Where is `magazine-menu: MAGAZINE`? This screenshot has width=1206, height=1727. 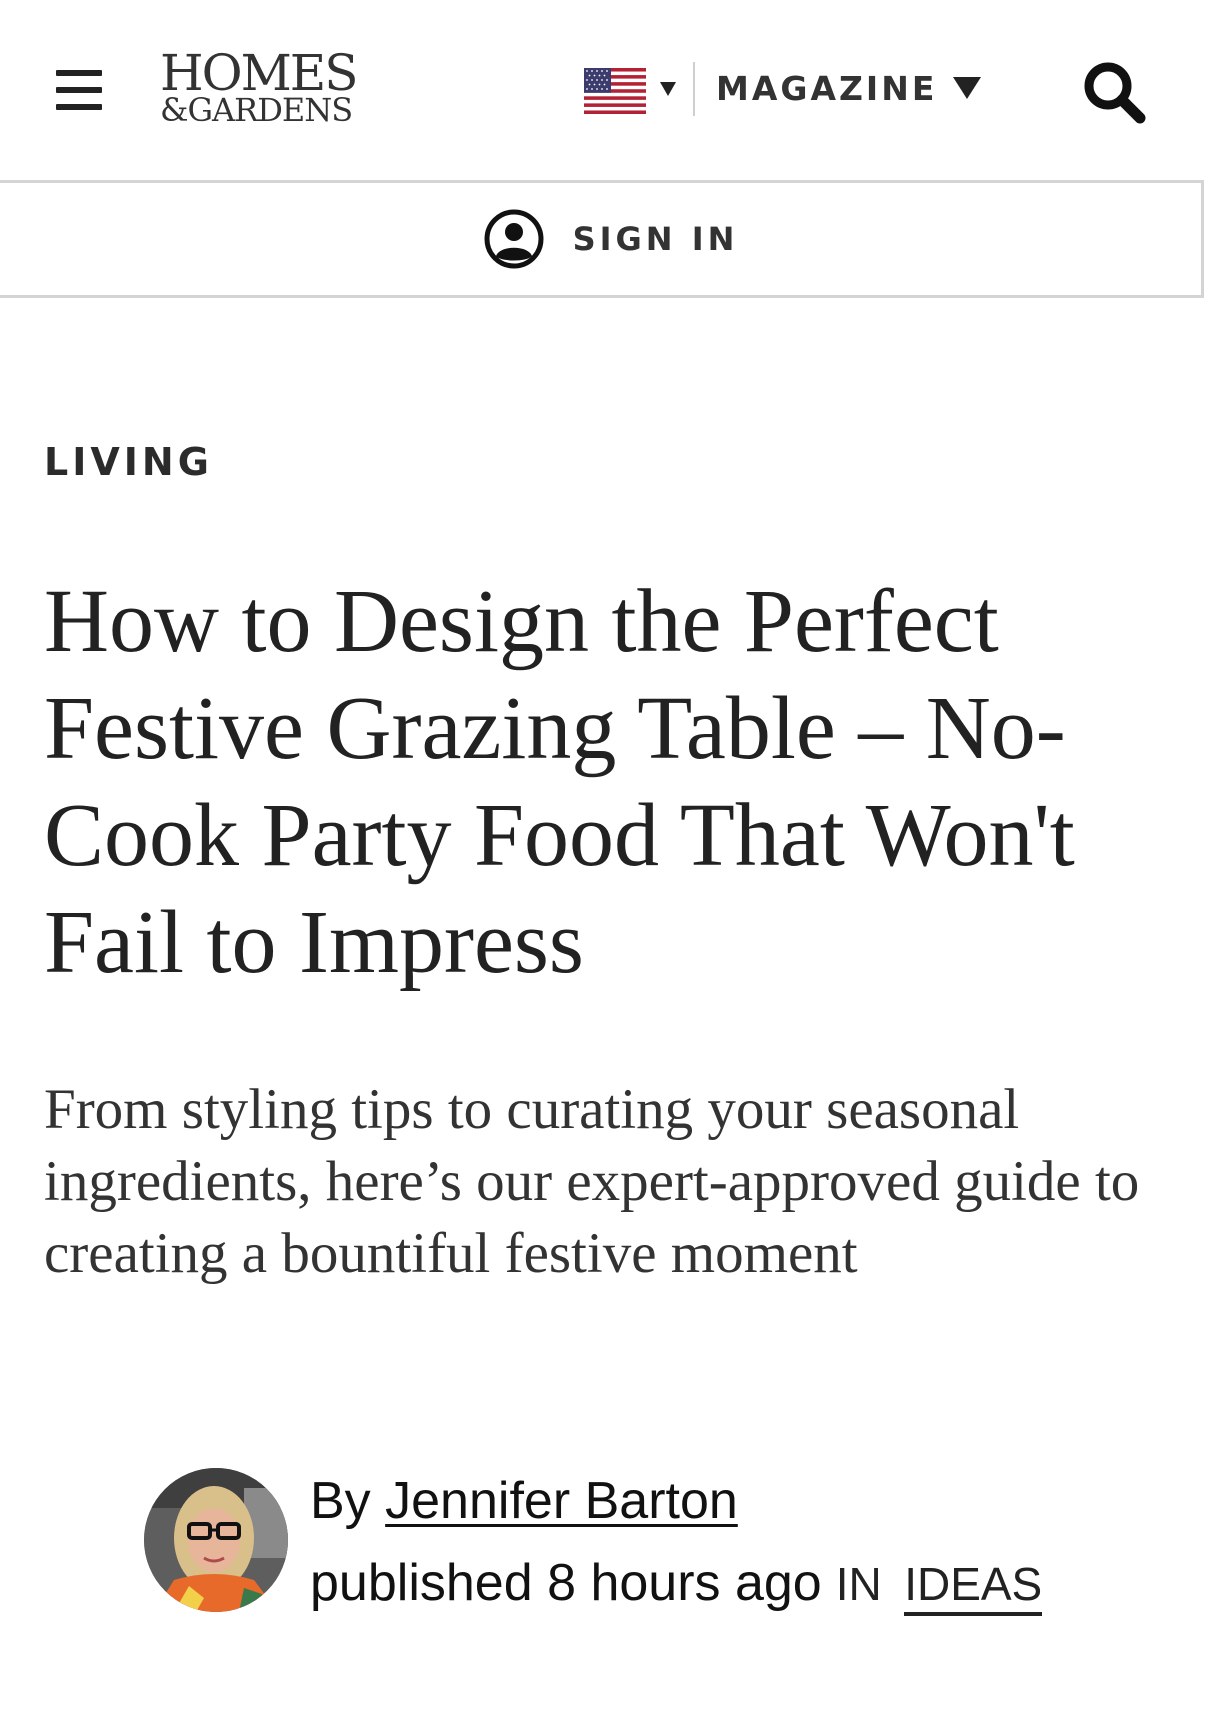
magazine-menu: MAGAZINE is located at coordinates (849, 88).